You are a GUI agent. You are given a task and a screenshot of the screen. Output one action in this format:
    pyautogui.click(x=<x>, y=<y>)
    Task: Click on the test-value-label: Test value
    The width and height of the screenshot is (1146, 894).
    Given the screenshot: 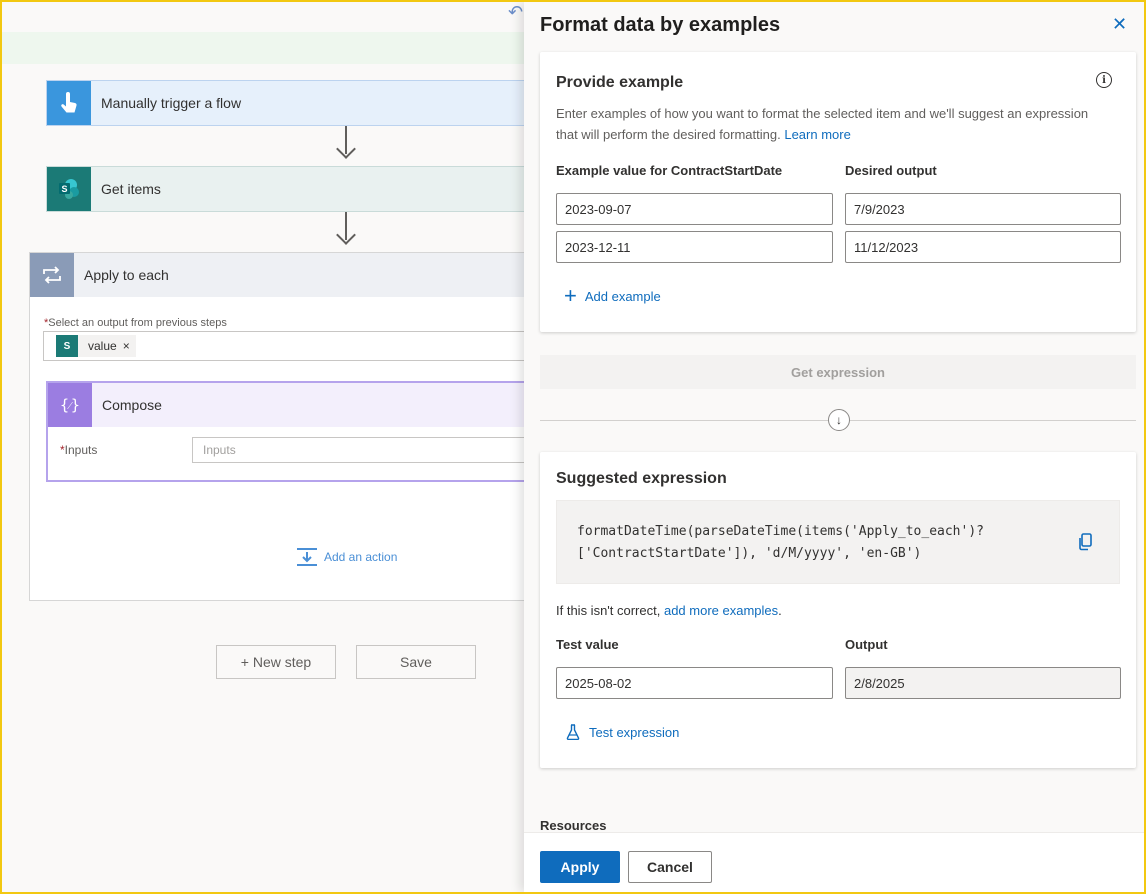 What is the action you would take?
    pyautogui.click(x=587, y=644)
    